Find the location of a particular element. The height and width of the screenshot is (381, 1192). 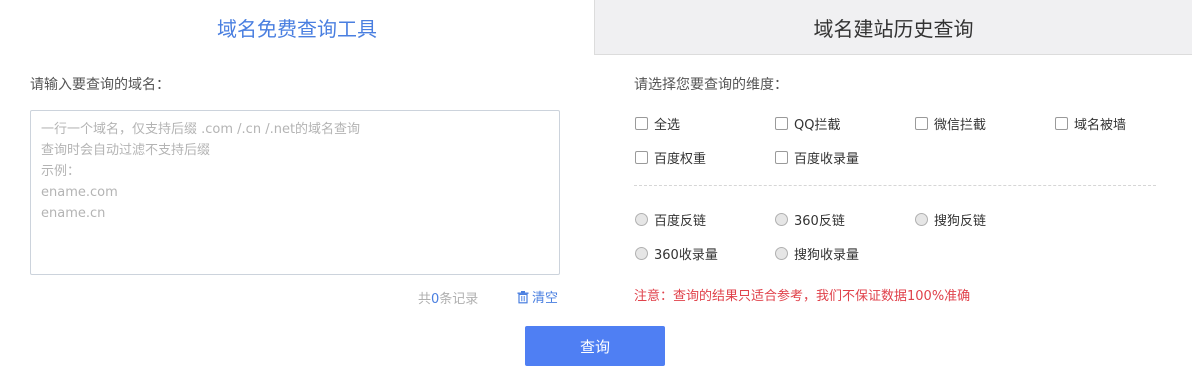

radio-baidu-backlinks: 百度反链 is located at coordinates (670, 219).